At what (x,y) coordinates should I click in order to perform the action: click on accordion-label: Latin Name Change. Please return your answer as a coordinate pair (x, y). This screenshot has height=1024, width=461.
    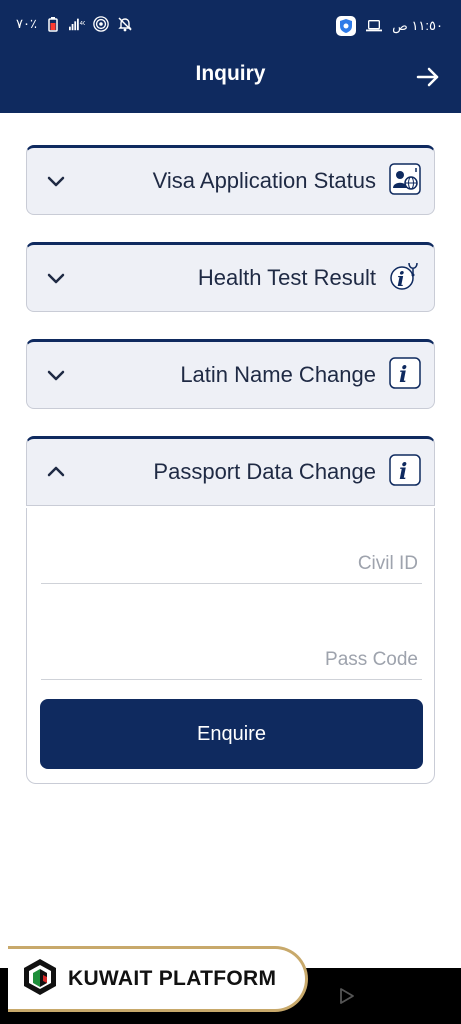
    Looking at the image, I should click on (278, 374).